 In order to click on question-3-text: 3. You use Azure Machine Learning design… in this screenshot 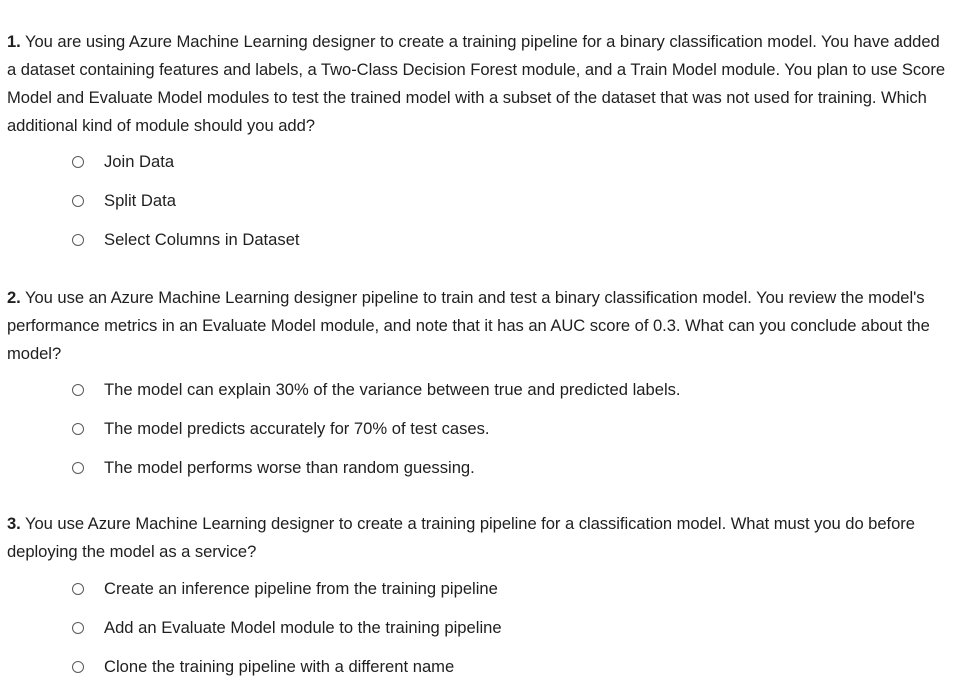, I will do `click(479, 538)`.